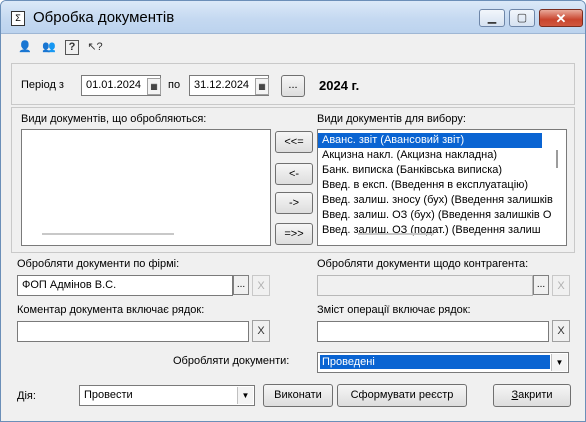 The height and width of the screenshot is (422, 586). What do you see at coordinates (108, 395) in the screenshot?
I see `action-value: Провести` at bounding box center [108, 395].